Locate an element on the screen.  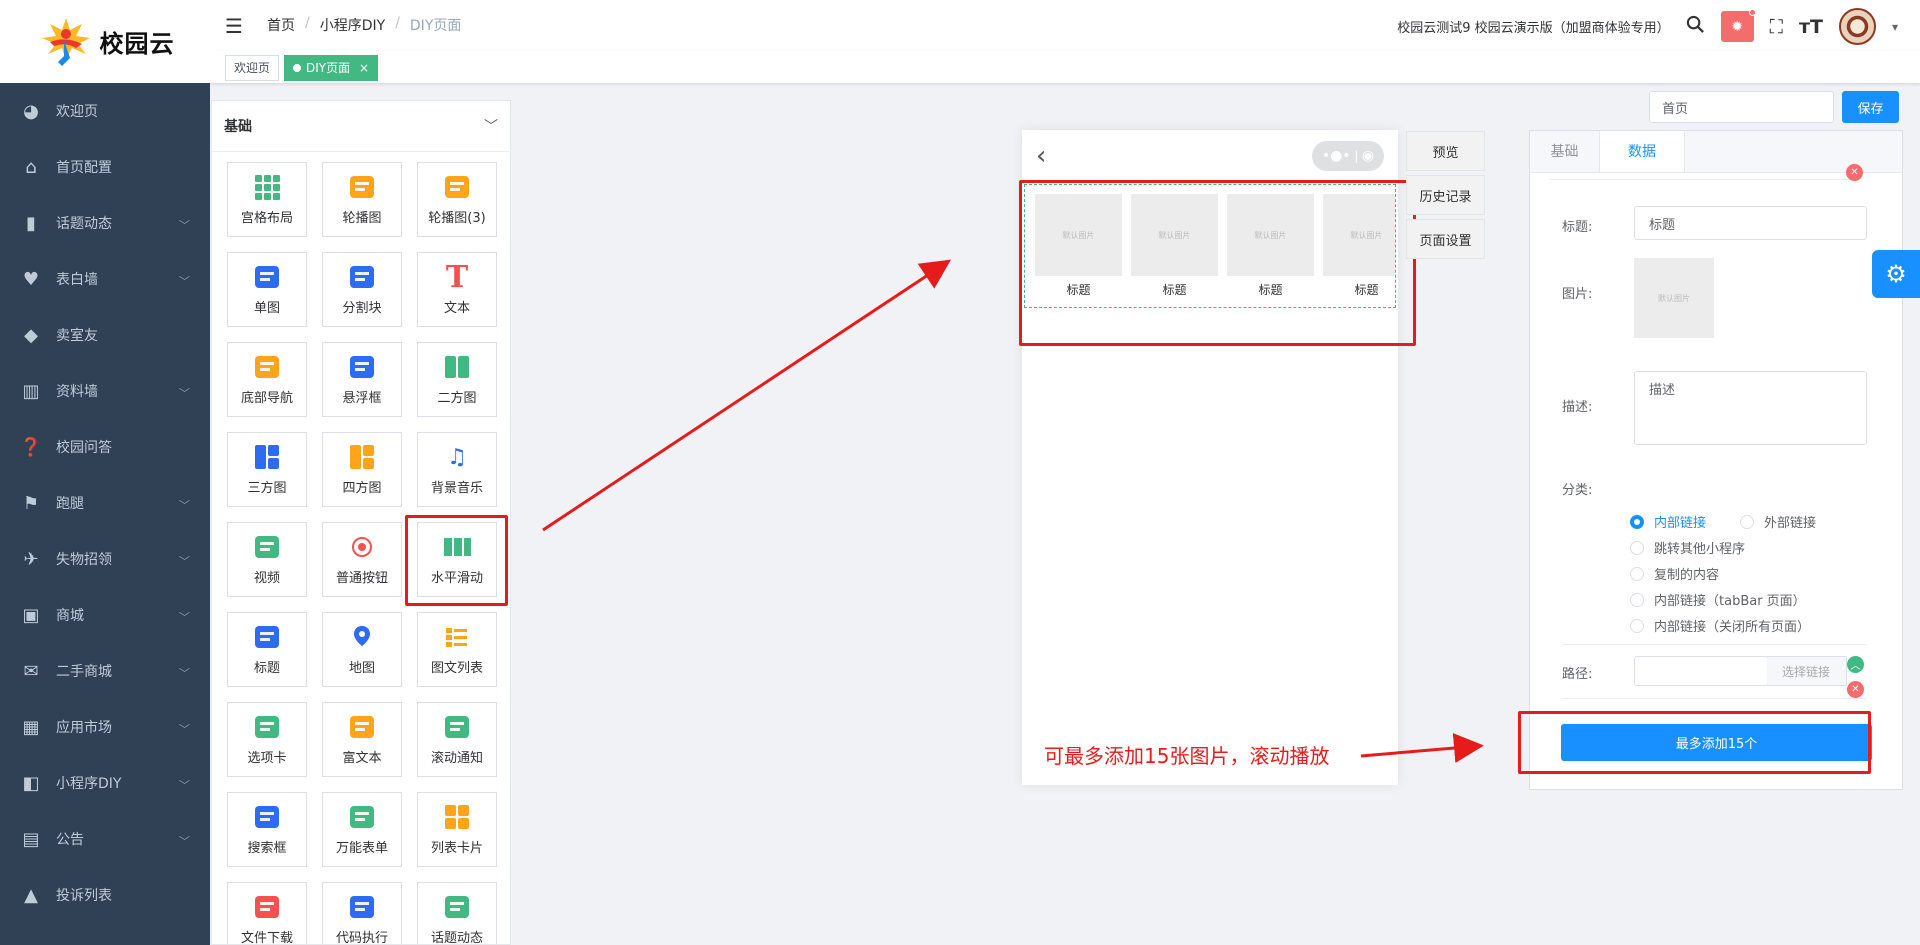
menu-toggle-icon: ☰ is located at coordinates (234, 26).